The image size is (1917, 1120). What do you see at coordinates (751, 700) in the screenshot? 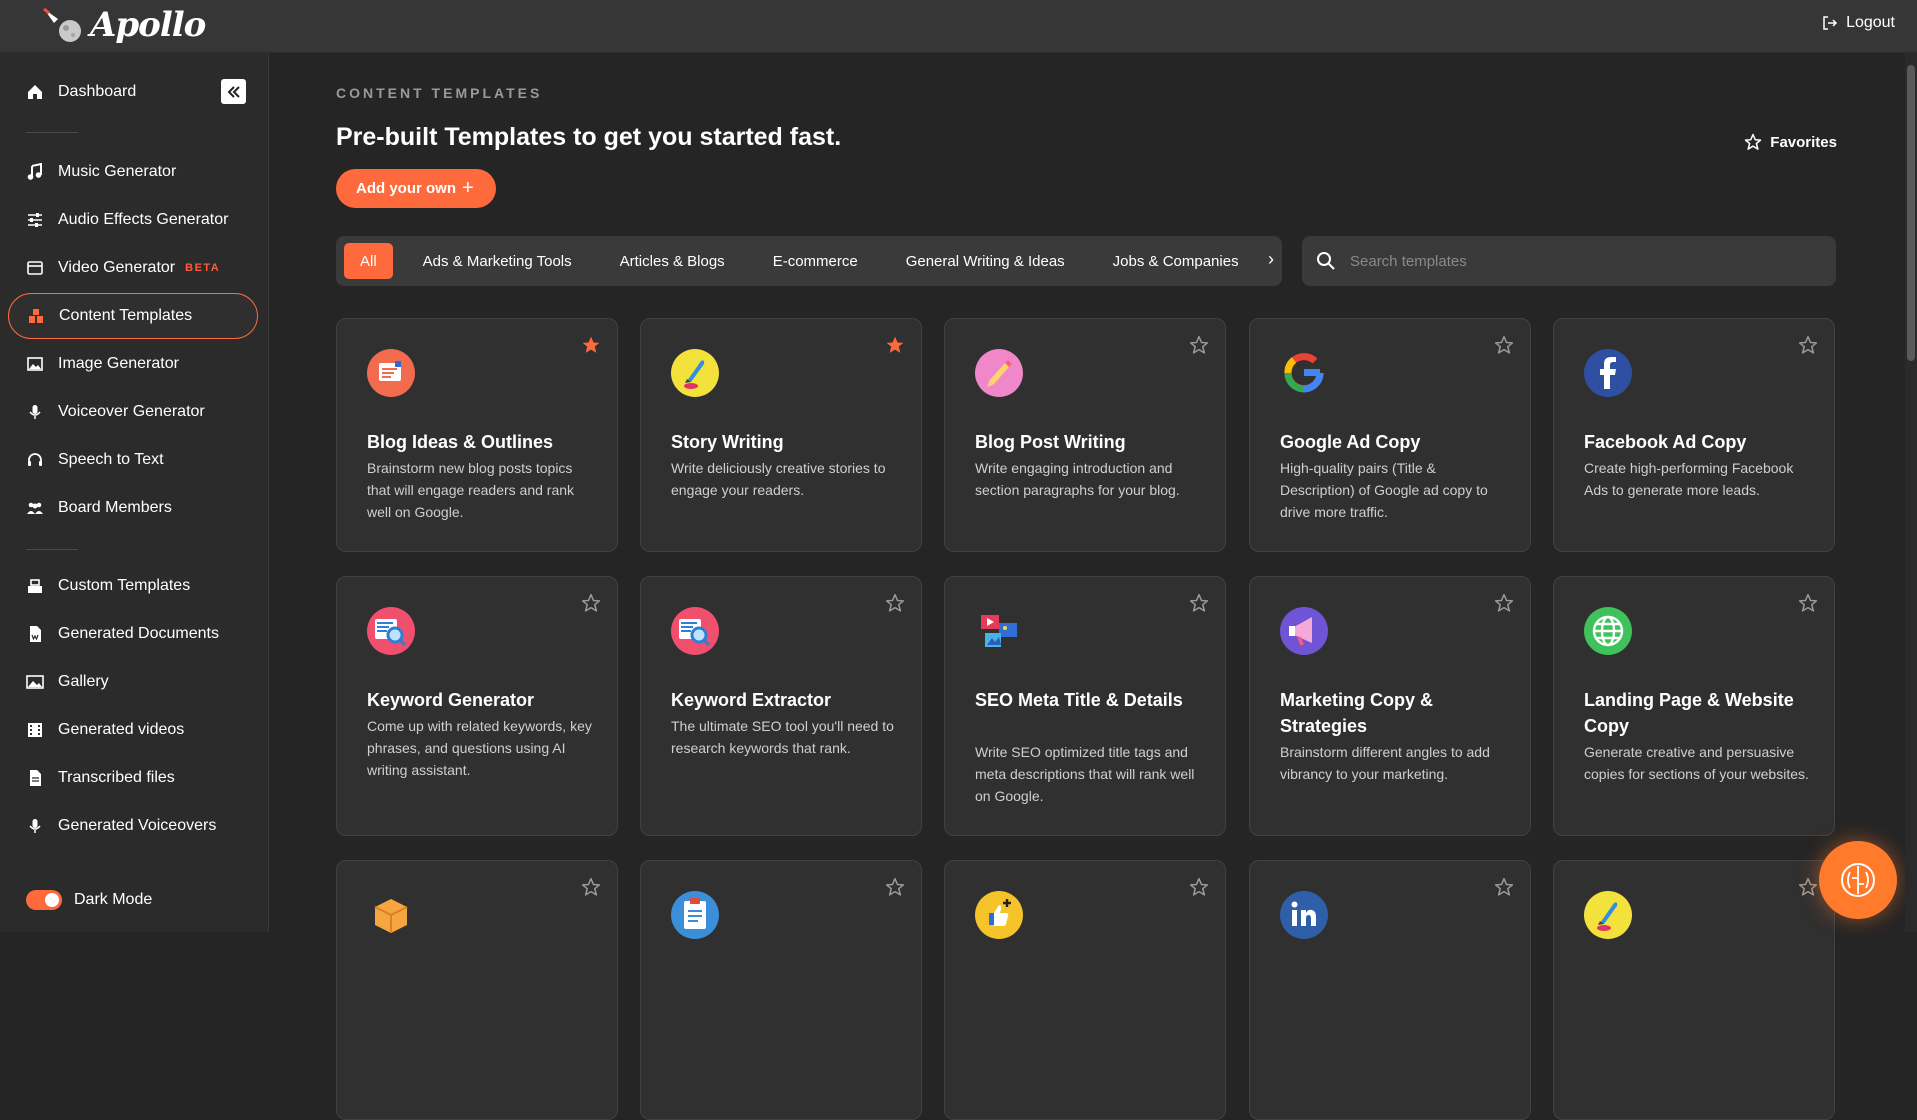
I see `card-title: Keyword Extractor` at bounding box center [751, 700].